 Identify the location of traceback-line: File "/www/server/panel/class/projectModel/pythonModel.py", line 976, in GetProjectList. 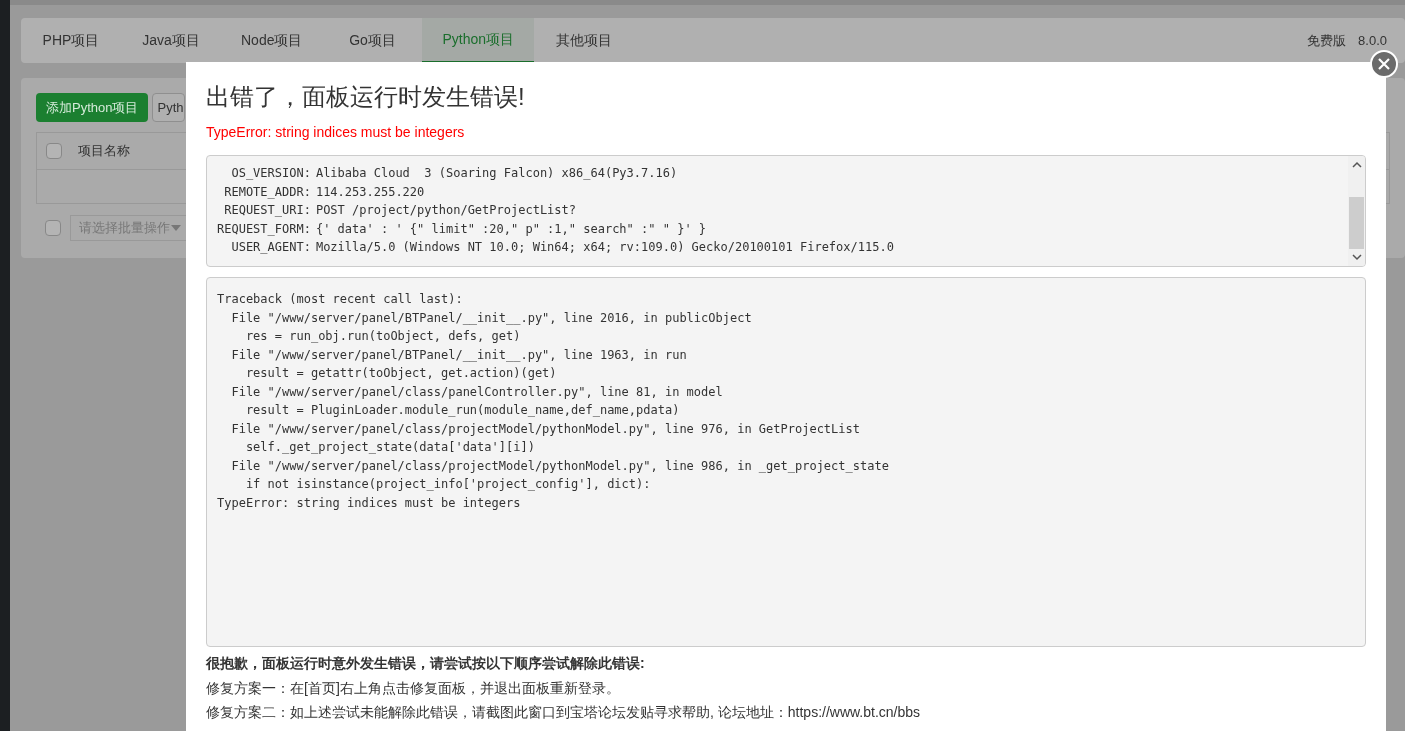
(545, 429).